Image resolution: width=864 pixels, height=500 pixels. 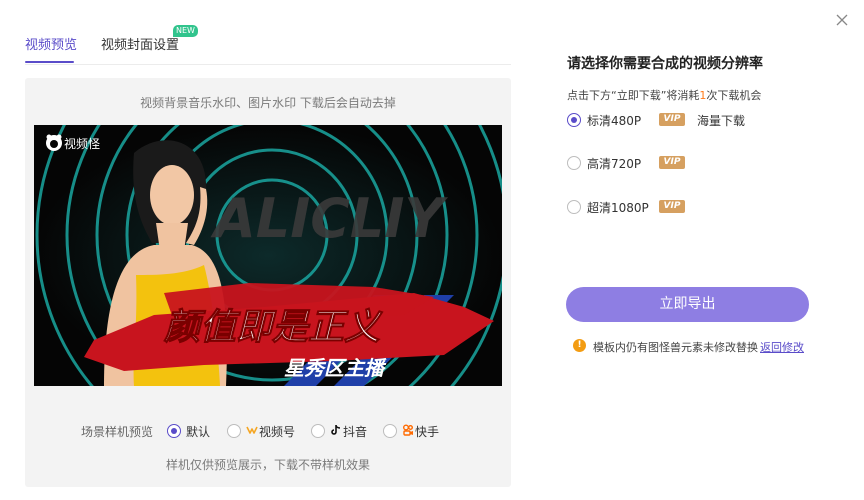 I want to click on resolution-label: 标清480P, so click(x=614, y=121).